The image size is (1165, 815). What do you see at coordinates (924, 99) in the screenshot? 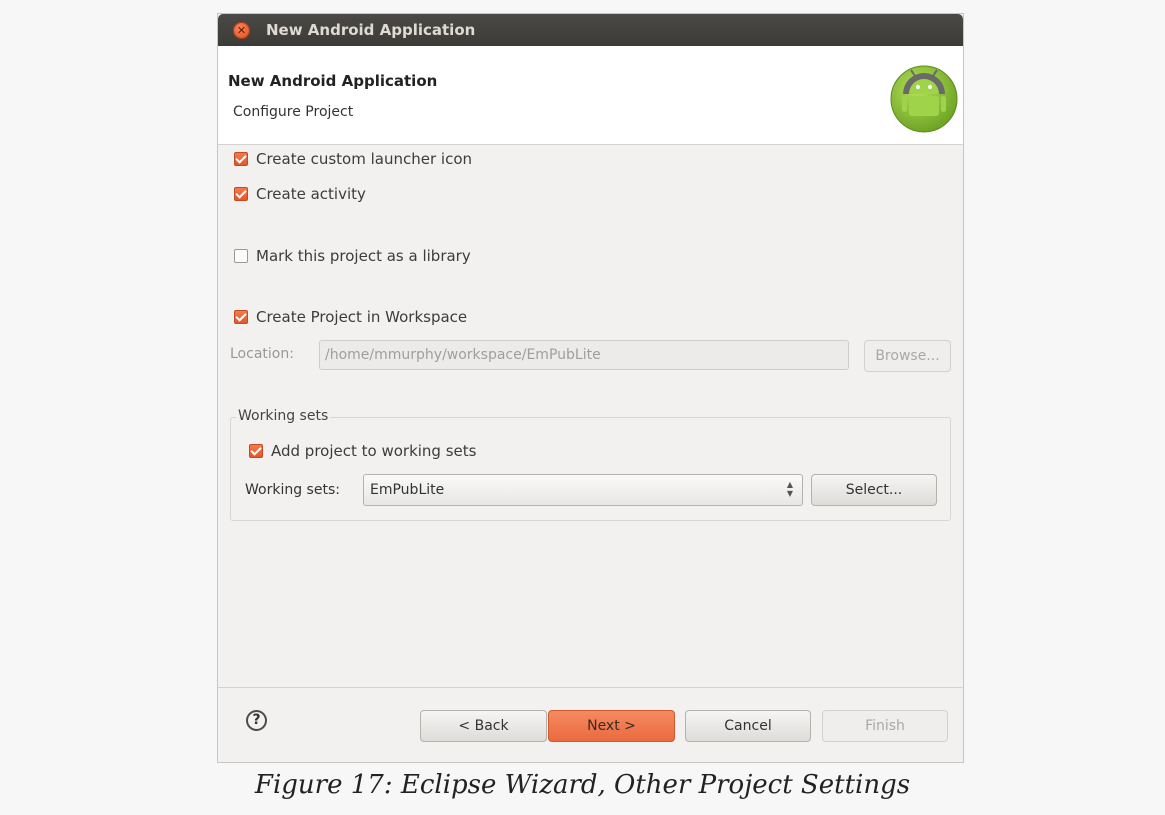
I see `android-icon` at bounding box center [924, 99].